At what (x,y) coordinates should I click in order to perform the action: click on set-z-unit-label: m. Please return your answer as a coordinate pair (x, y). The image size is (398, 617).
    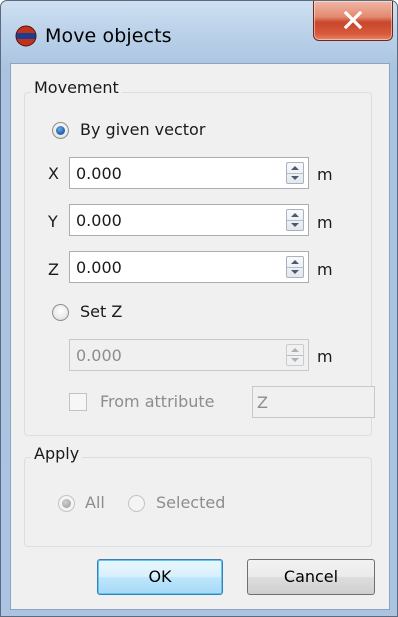
    Looking at the image, I should click on (325, 356).